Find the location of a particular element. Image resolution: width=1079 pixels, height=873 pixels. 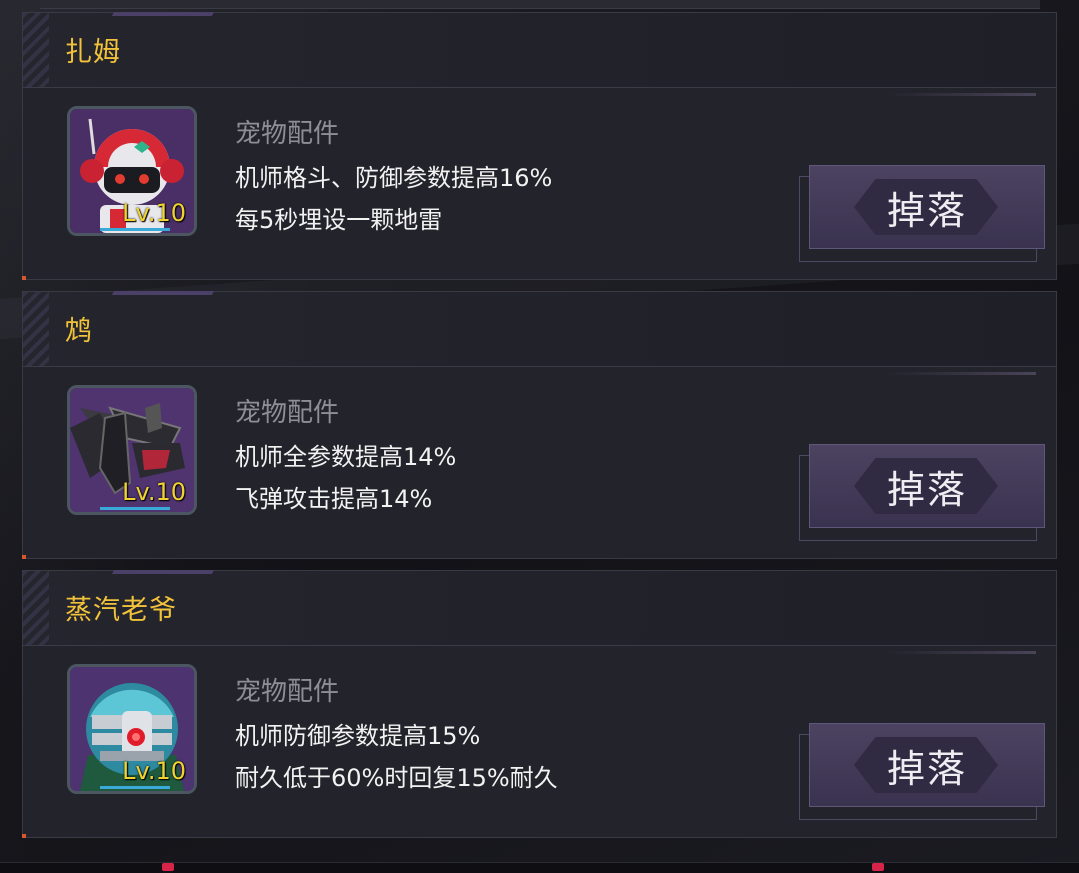

pet-name: 蒸汽老爷 is located at coordinates (121, 610).